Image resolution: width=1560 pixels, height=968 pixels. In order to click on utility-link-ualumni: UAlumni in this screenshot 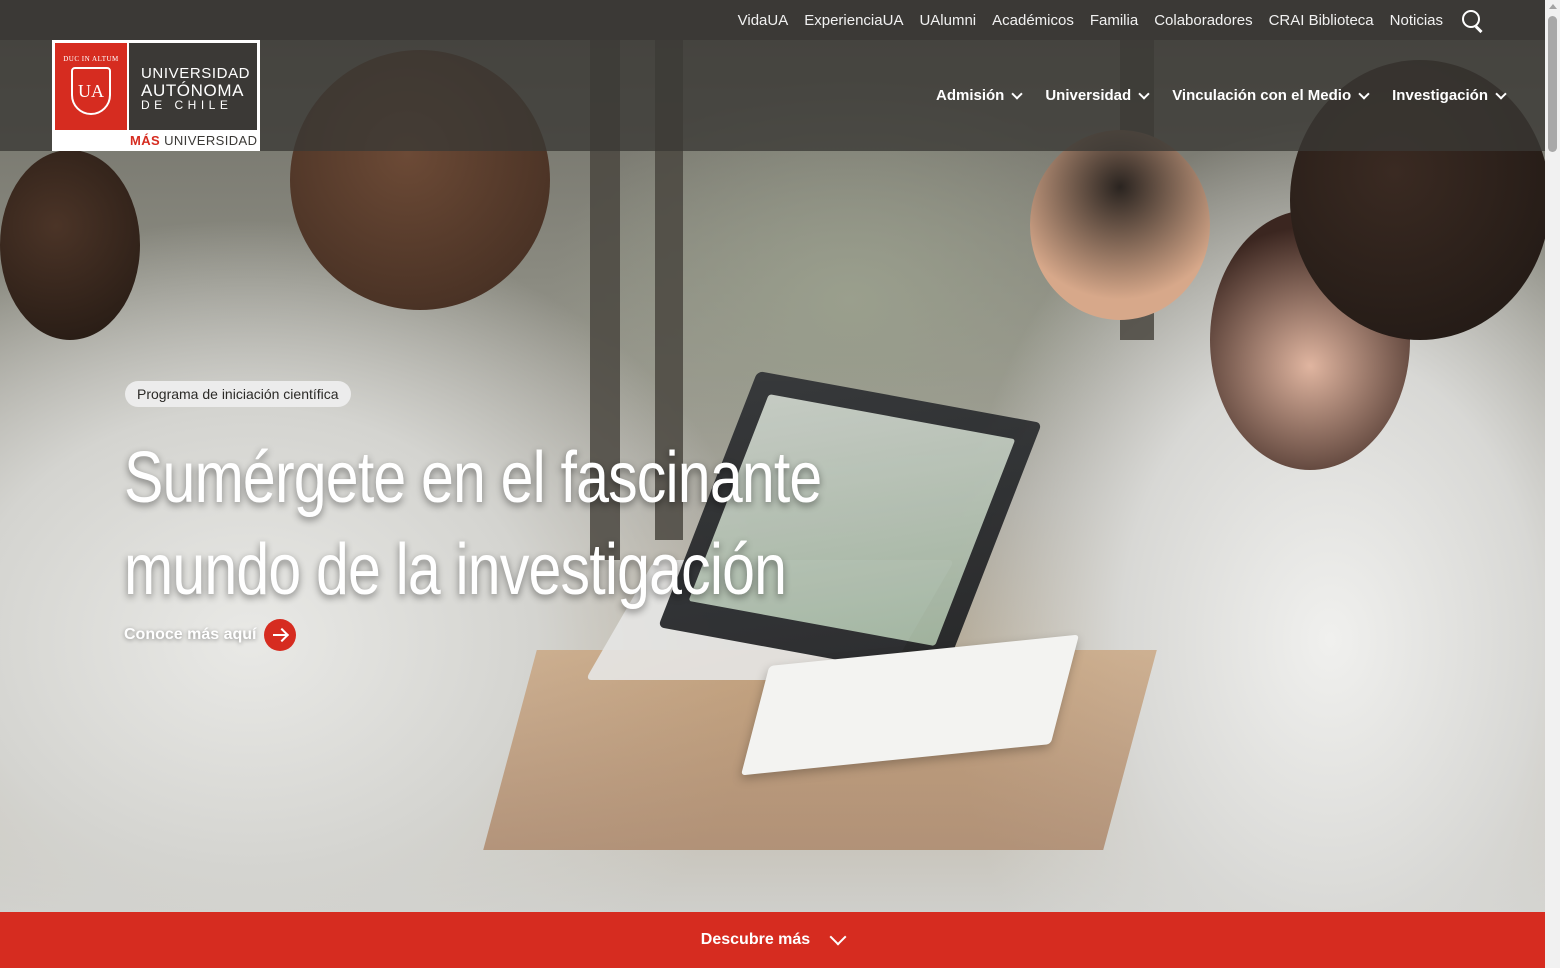, I will do `click(947, 20)`.